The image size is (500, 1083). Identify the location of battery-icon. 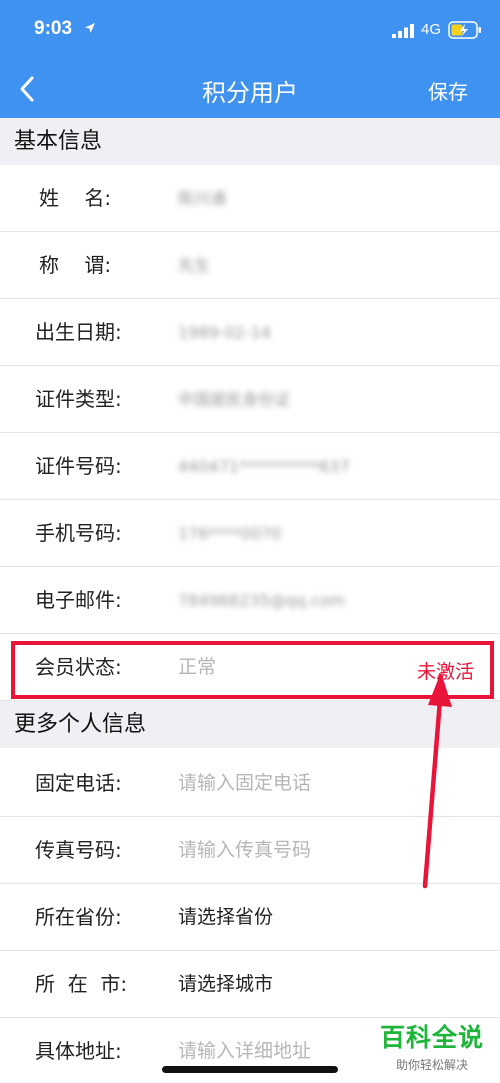
(464, 30).